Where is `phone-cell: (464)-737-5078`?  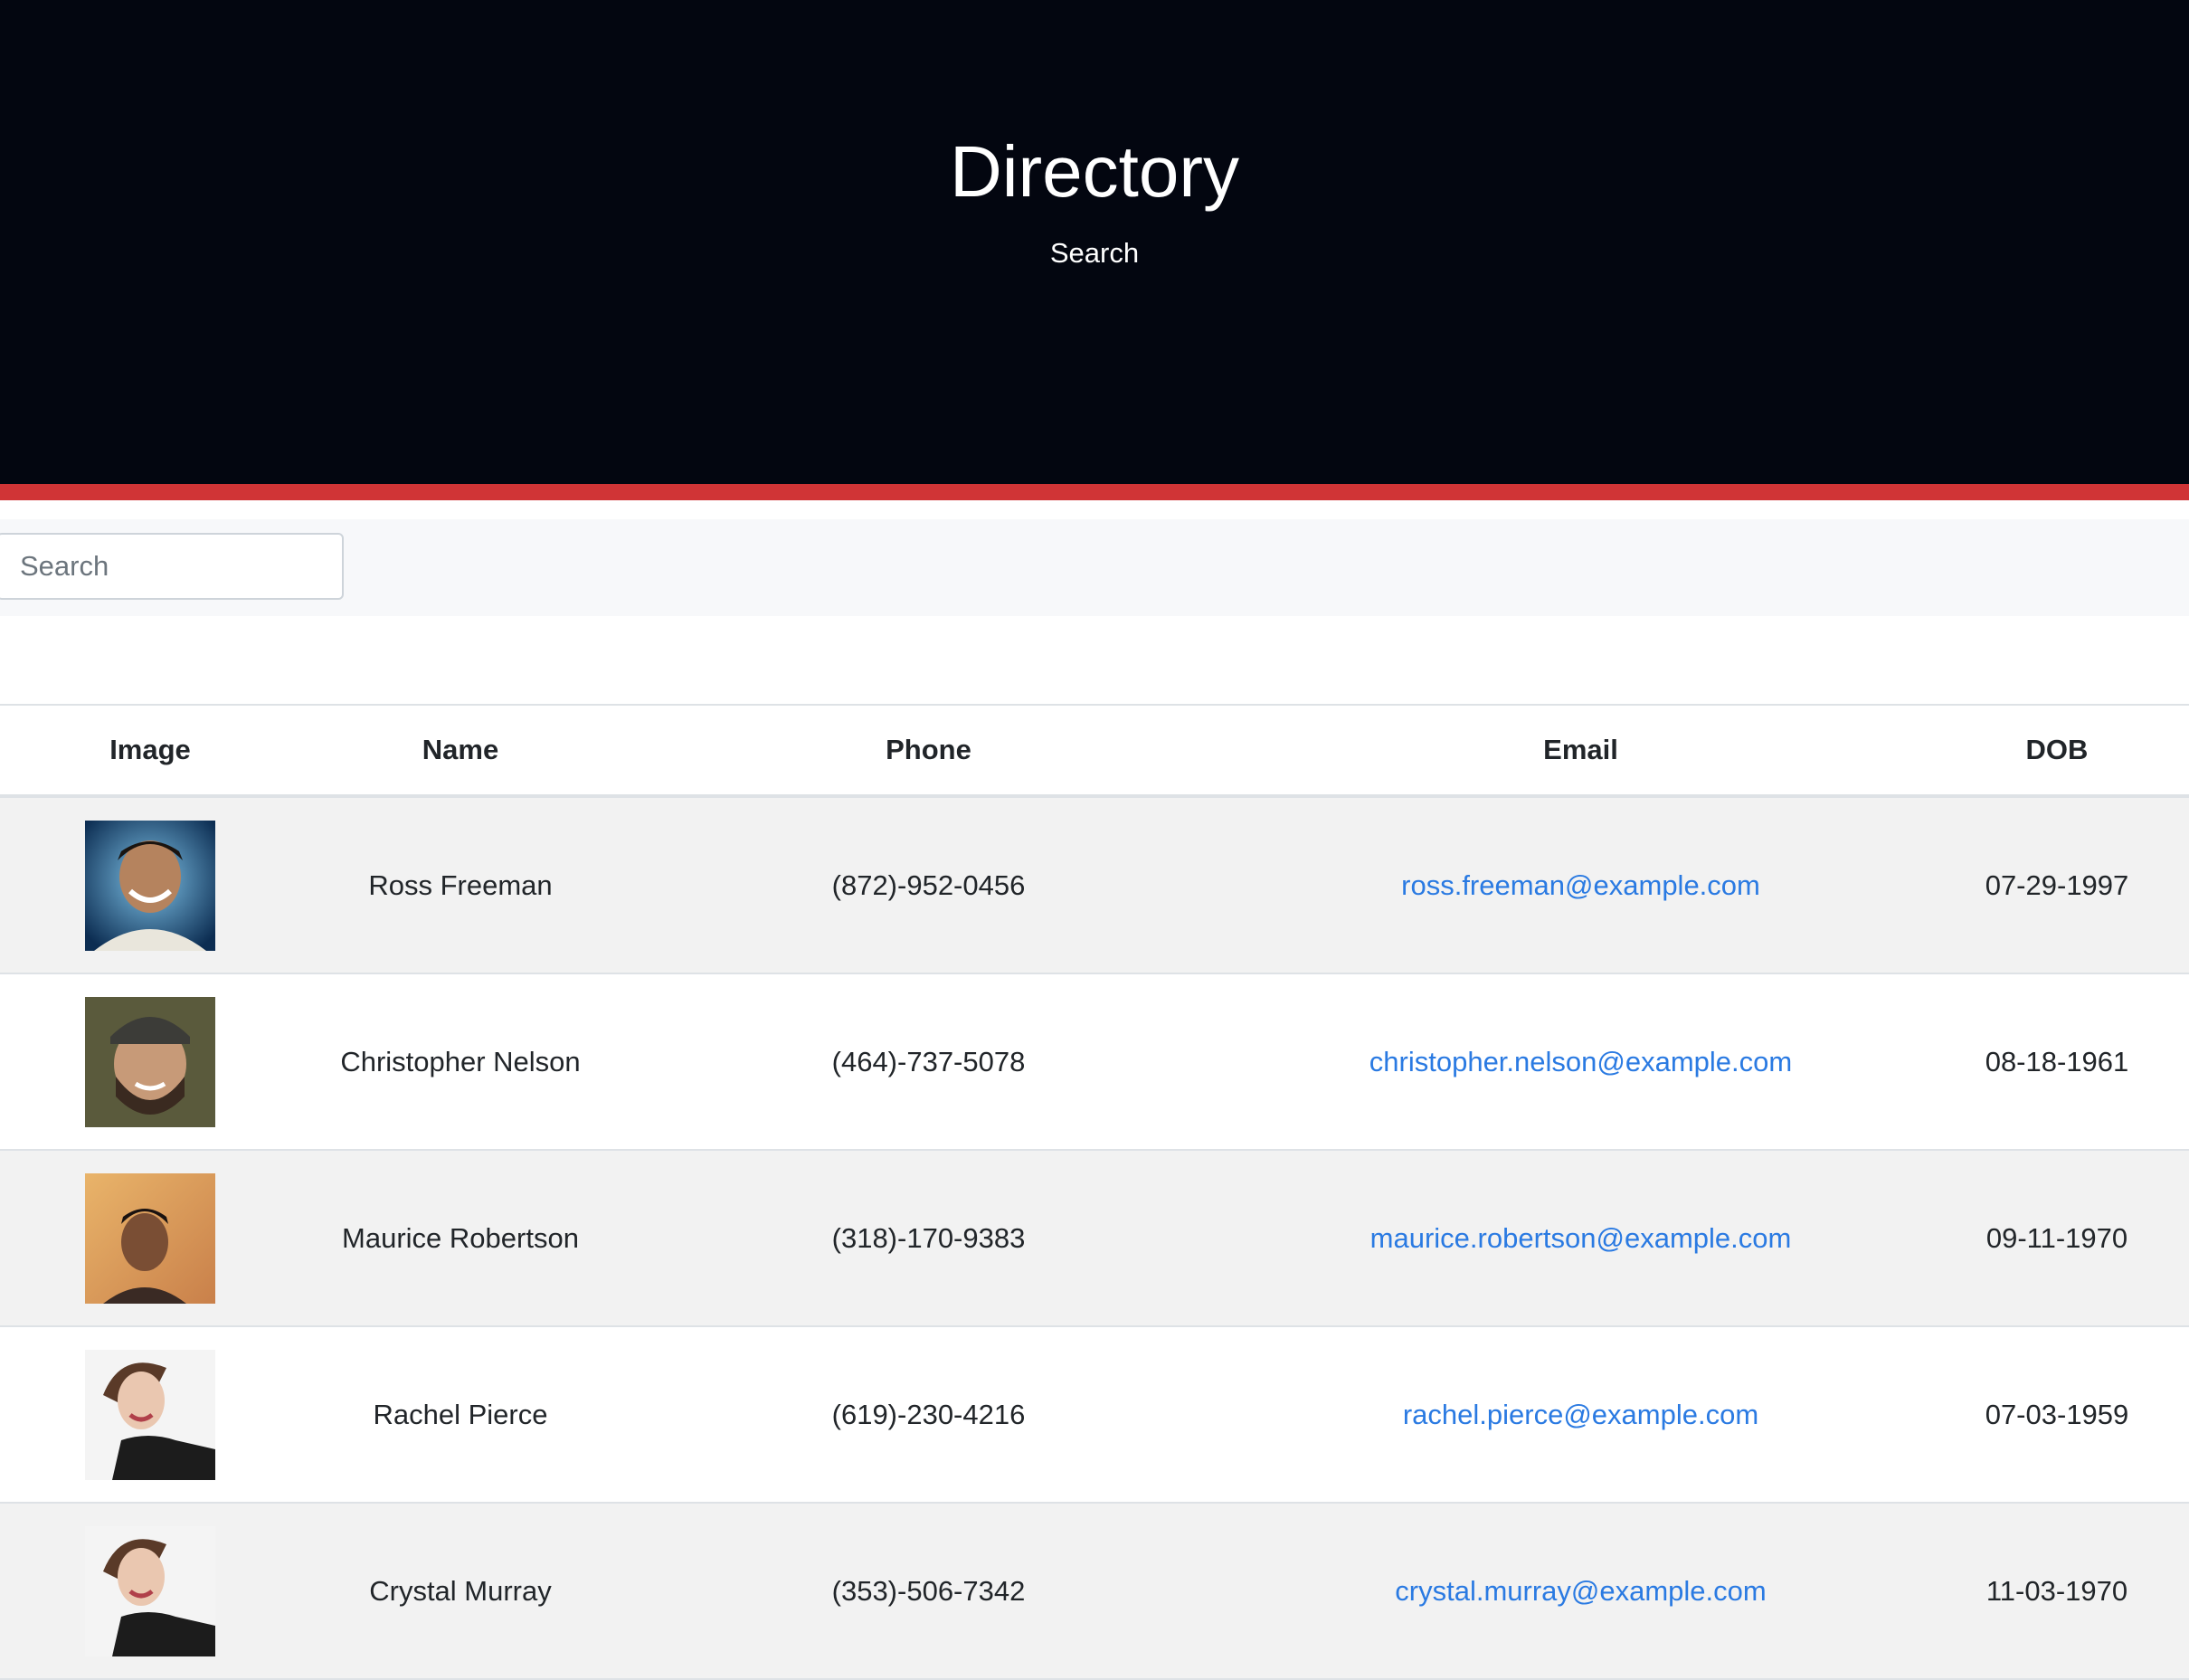 phone-cell: (464)-737-5078 is located at coordinates (929, 1062).